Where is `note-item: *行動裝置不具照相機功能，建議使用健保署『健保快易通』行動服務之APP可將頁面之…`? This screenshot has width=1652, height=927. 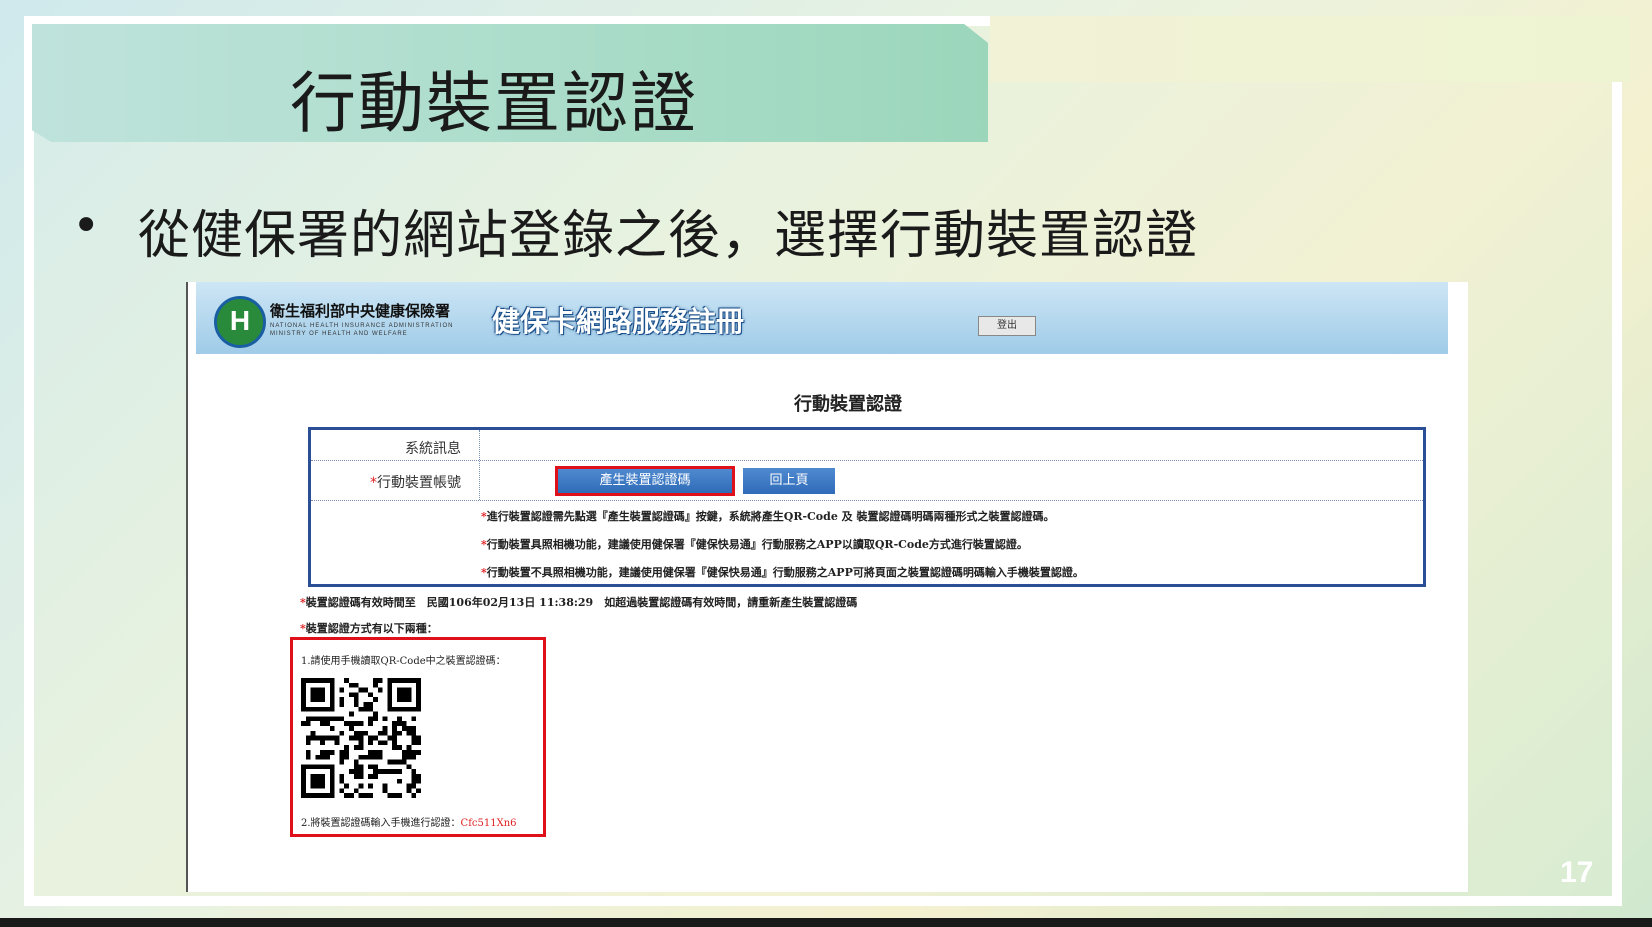
note-item: *行動裝置不具照相機功能，建議使用健保署『健保快易通』行動服務之APP可將頁面之… is located at coordinates (782, 572).